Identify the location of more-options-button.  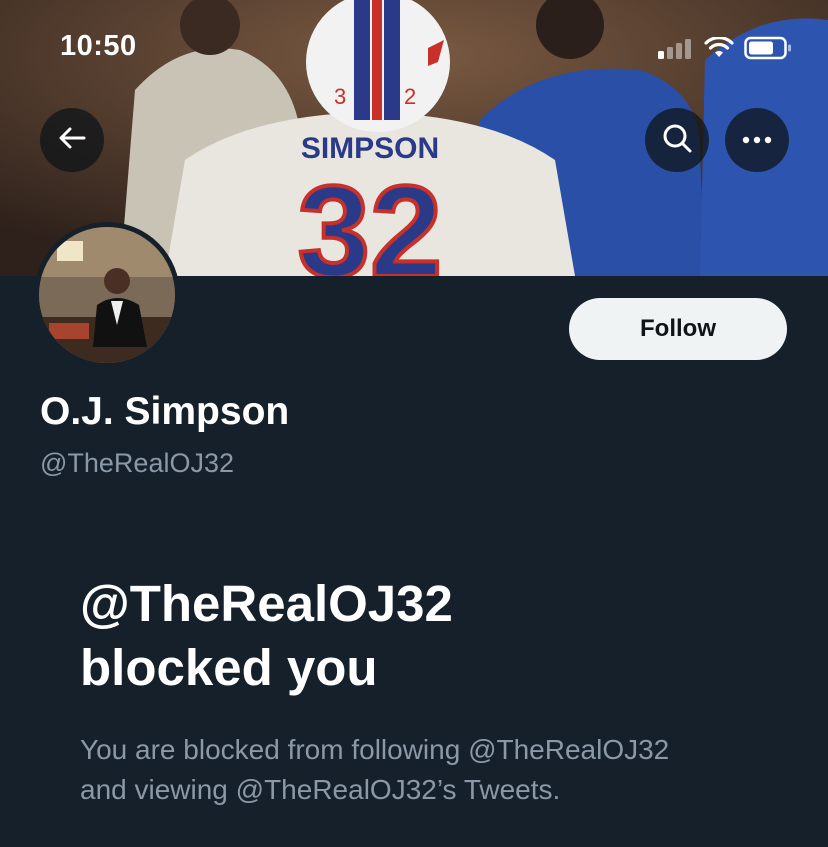
(757, 140).